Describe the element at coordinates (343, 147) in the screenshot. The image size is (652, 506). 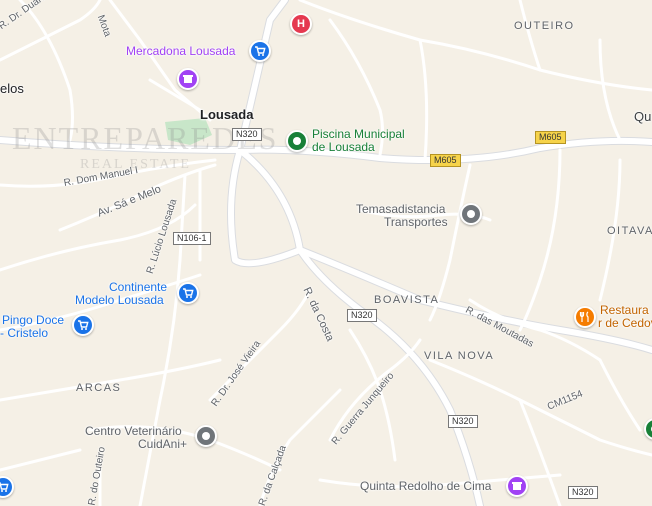
I see `poi-piscina-label-2: de Lousada` at that location.